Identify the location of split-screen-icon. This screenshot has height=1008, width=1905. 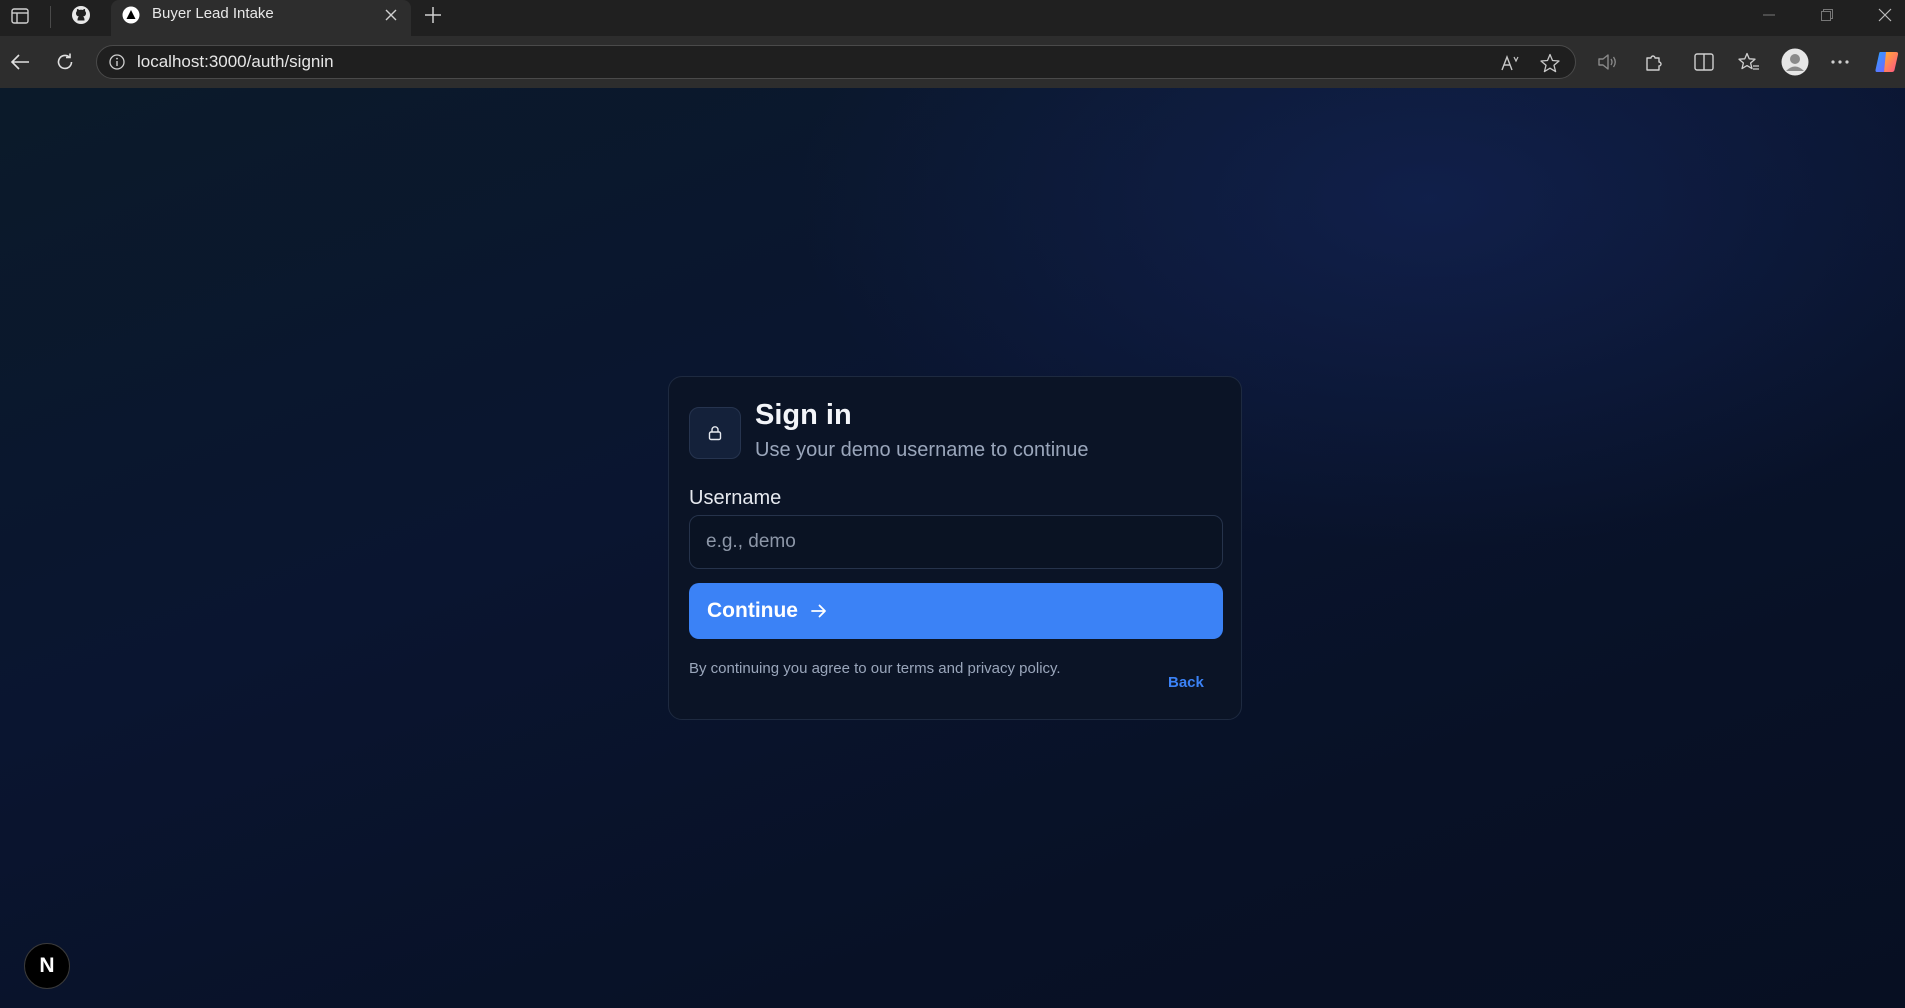
(1704, 62).